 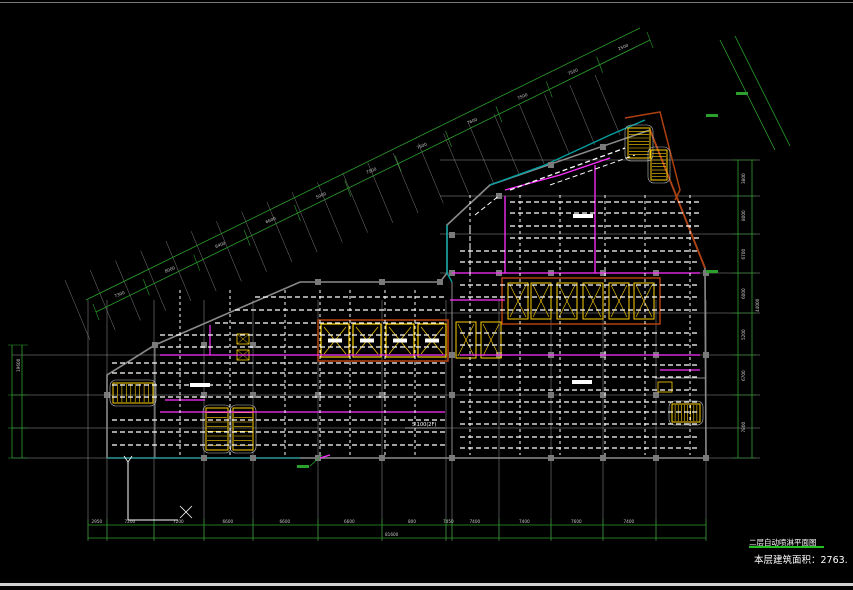 What do you see at coordinates (623, 46) in the screenshot?
I see `dim-label-diag: 2500` at bounding box center [623, 46].